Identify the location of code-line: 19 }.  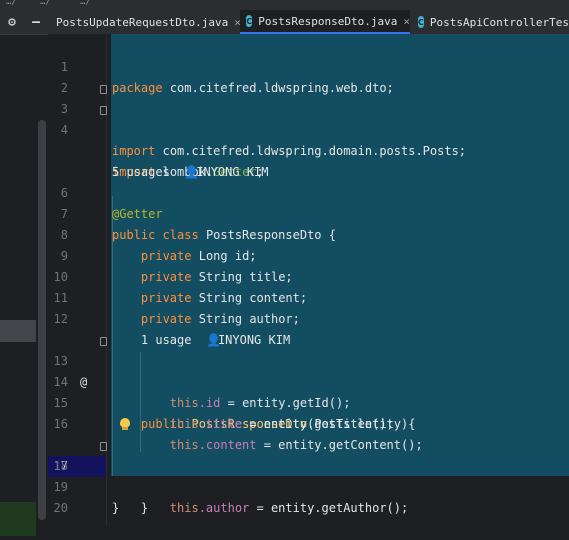
(308, 485).